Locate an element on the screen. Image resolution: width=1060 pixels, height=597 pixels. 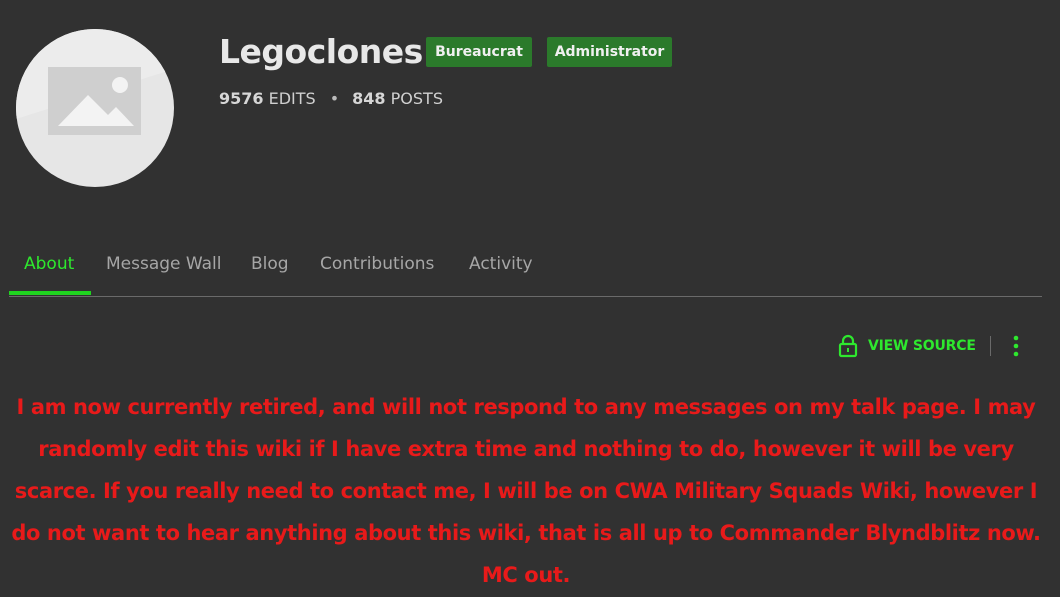
posts-label: POSTS is located at coordinates (416, 98).